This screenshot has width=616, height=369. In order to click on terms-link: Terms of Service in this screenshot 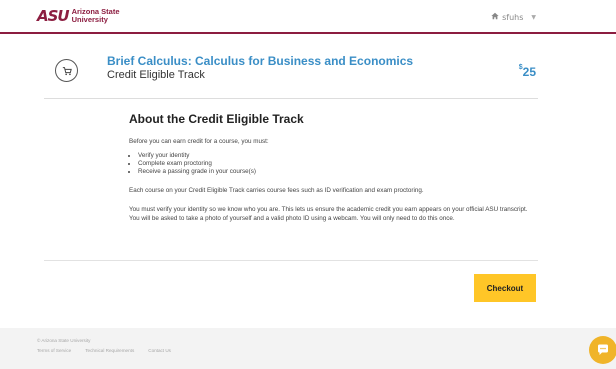, I will do `click(54, 350)`.